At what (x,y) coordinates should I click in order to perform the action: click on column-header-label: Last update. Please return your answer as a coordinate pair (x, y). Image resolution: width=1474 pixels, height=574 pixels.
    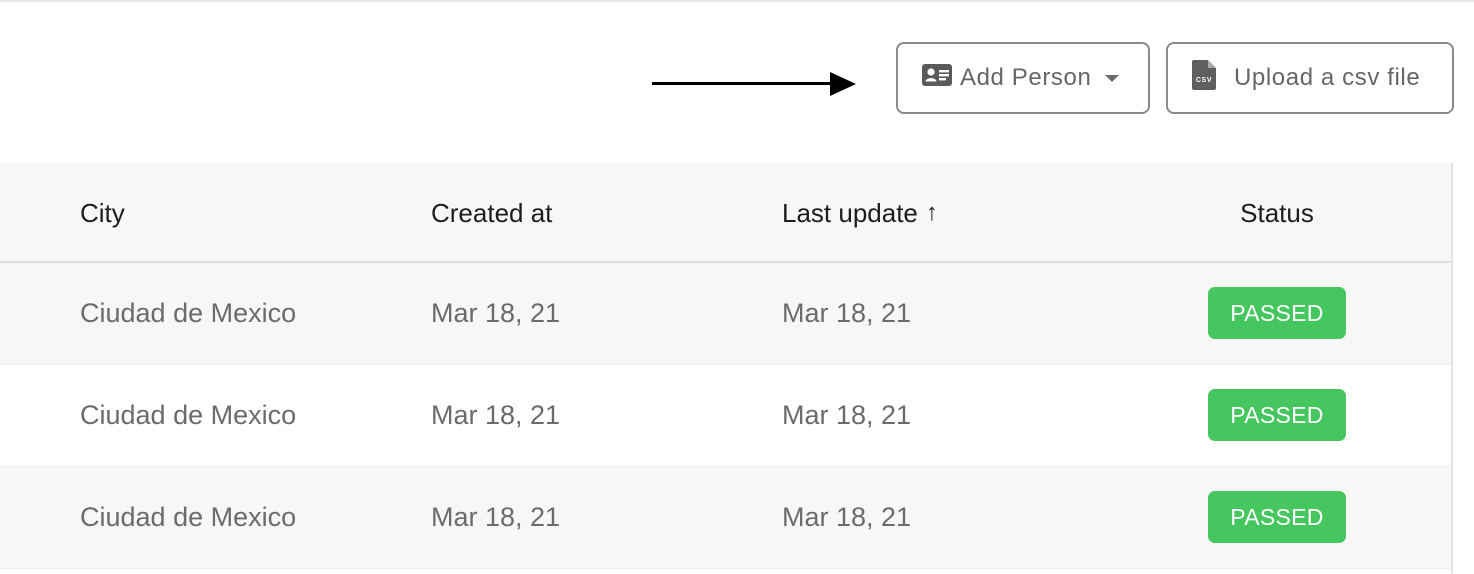
    Looking at the image, I should click on (850, 212).